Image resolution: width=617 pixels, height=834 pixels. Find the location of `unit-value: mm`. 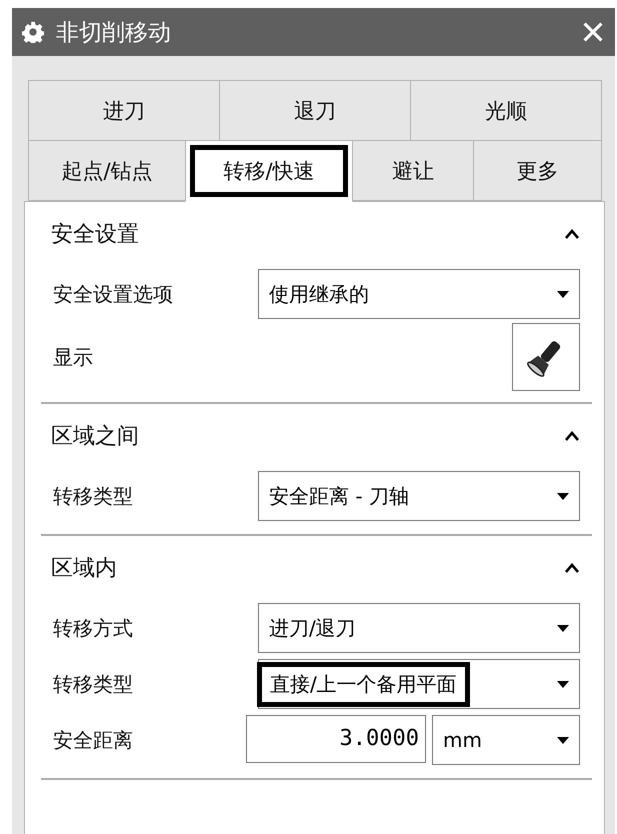

unit-value: mm is located at coordinates (462, 740).